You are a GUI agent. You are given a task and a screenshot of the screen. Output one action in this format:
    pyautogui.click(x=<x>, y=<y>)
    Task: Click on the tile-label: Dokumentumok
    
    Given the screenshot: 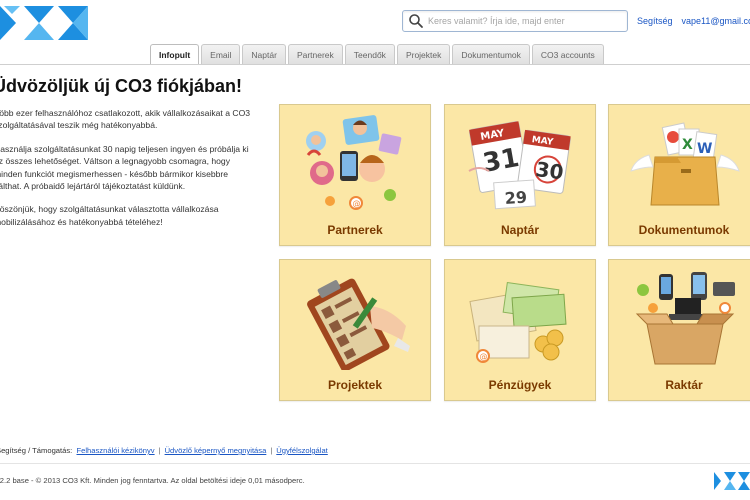 What is the action you would take?
    pyautogui.click(x=684, y=230)
    